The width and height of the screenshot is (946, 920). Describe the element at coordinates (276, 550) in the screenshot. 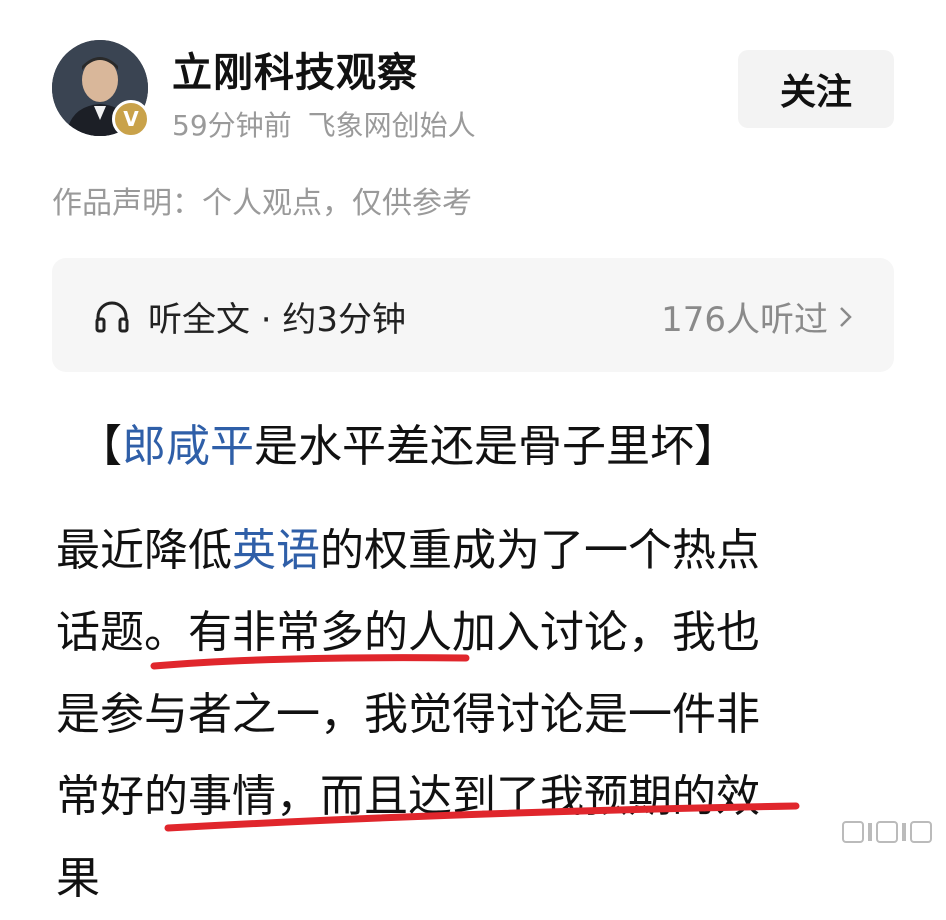

I see `keyword-link: 英语` at that location.